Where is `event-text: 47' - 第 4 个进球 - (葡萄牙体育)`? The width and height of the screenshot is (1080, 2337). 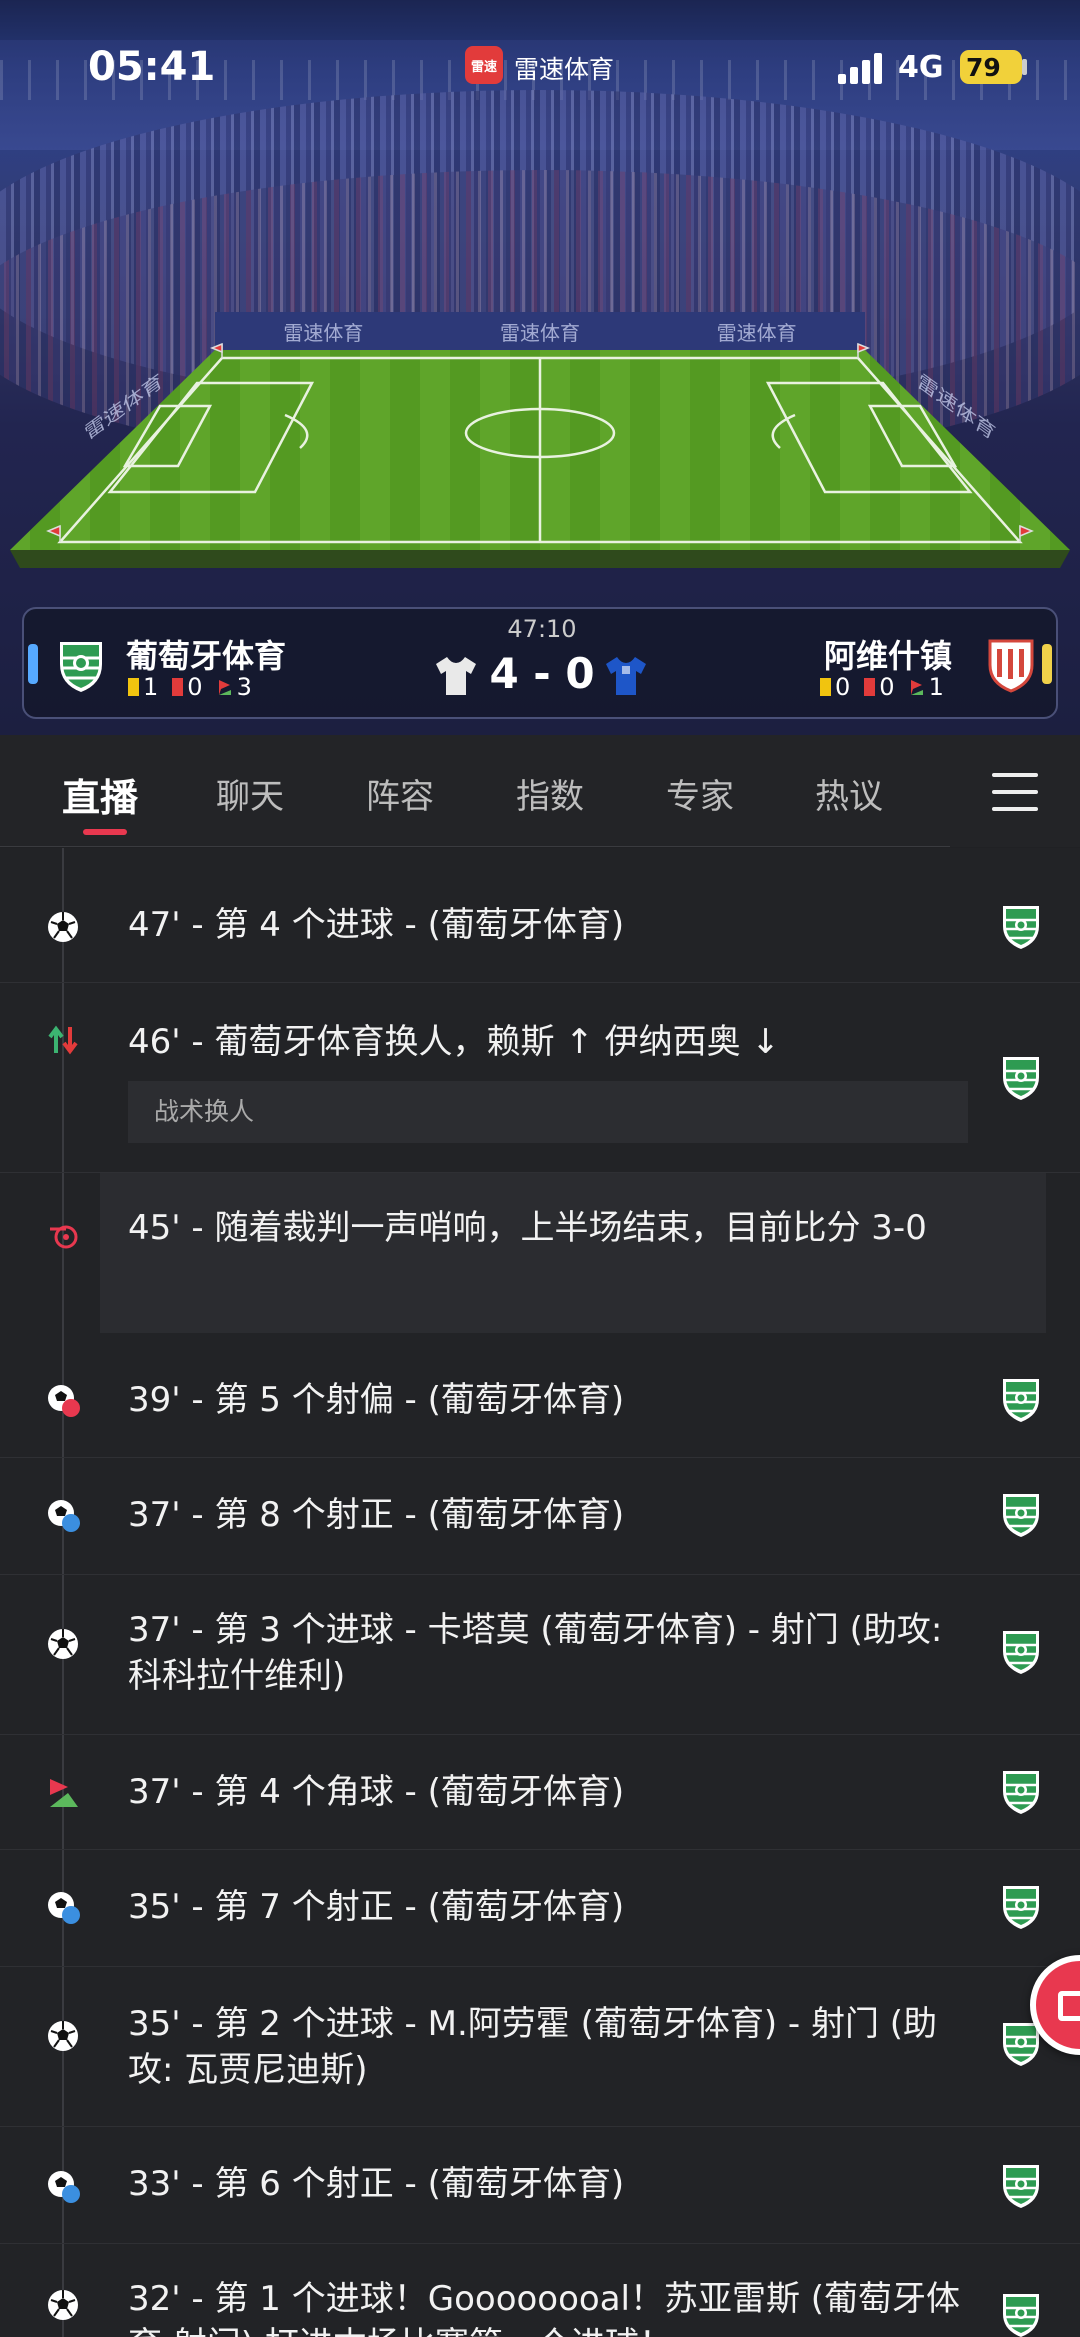 event-text: 47' - 第 4 个进球 - (葡萄牙体育) is located at coordinates (376, 925).